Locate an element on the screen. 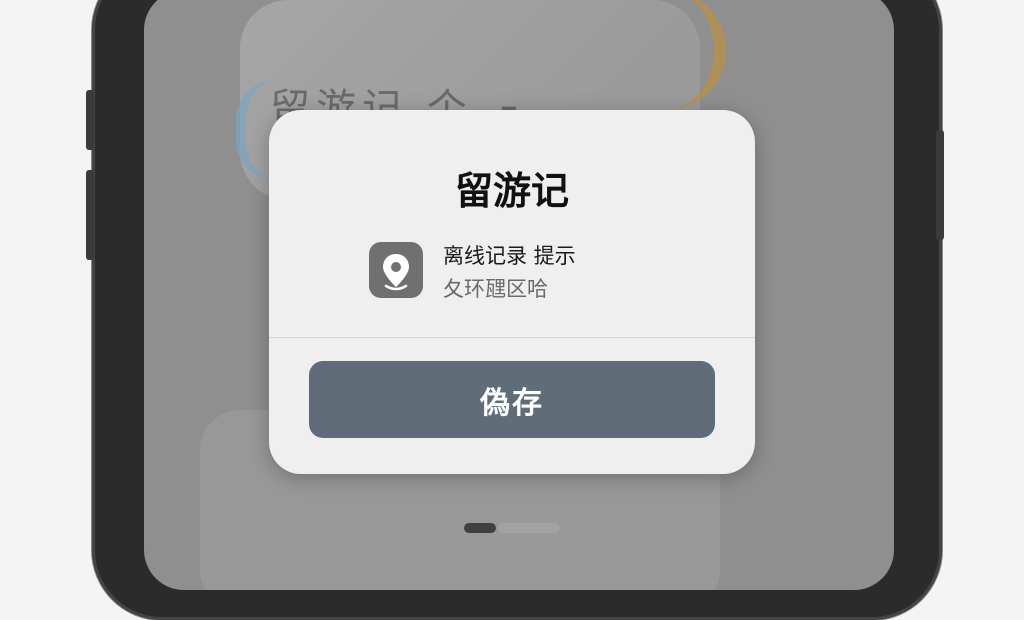  location-pin-icon is located at coordinates (396, 270).